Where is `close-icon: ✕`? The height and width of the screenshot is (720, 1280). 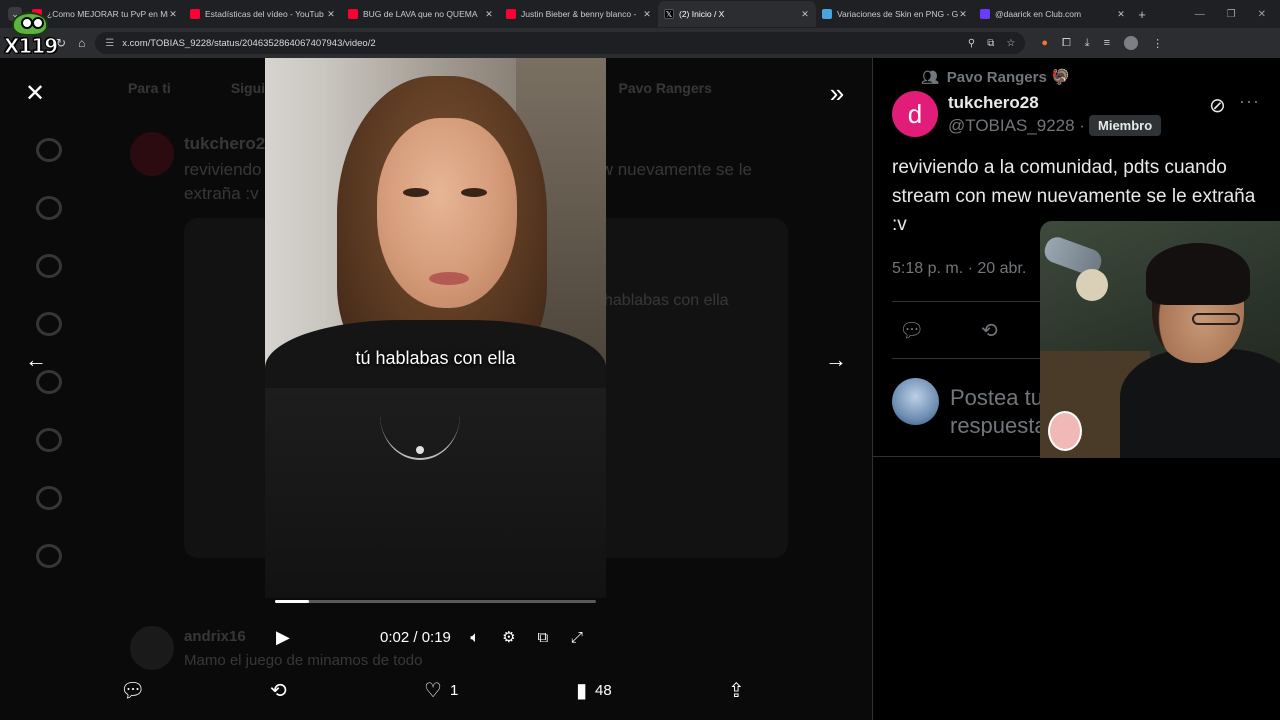
close-icon: ✕ is located at coordinates (35, 93).